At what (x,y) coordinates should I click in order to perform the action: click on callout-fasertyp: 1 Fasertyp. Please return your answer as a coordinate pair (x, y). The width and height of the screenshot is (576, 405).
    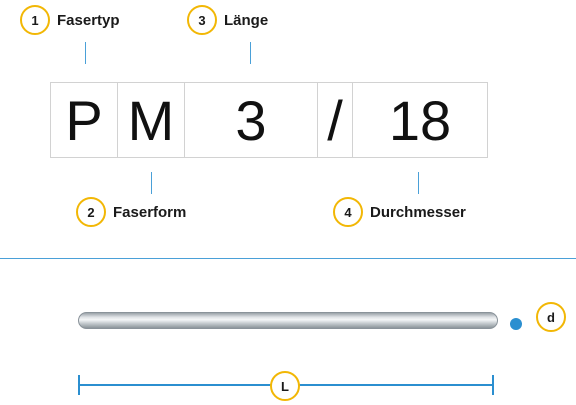
    Looking at the image, I should click on (70, 20).